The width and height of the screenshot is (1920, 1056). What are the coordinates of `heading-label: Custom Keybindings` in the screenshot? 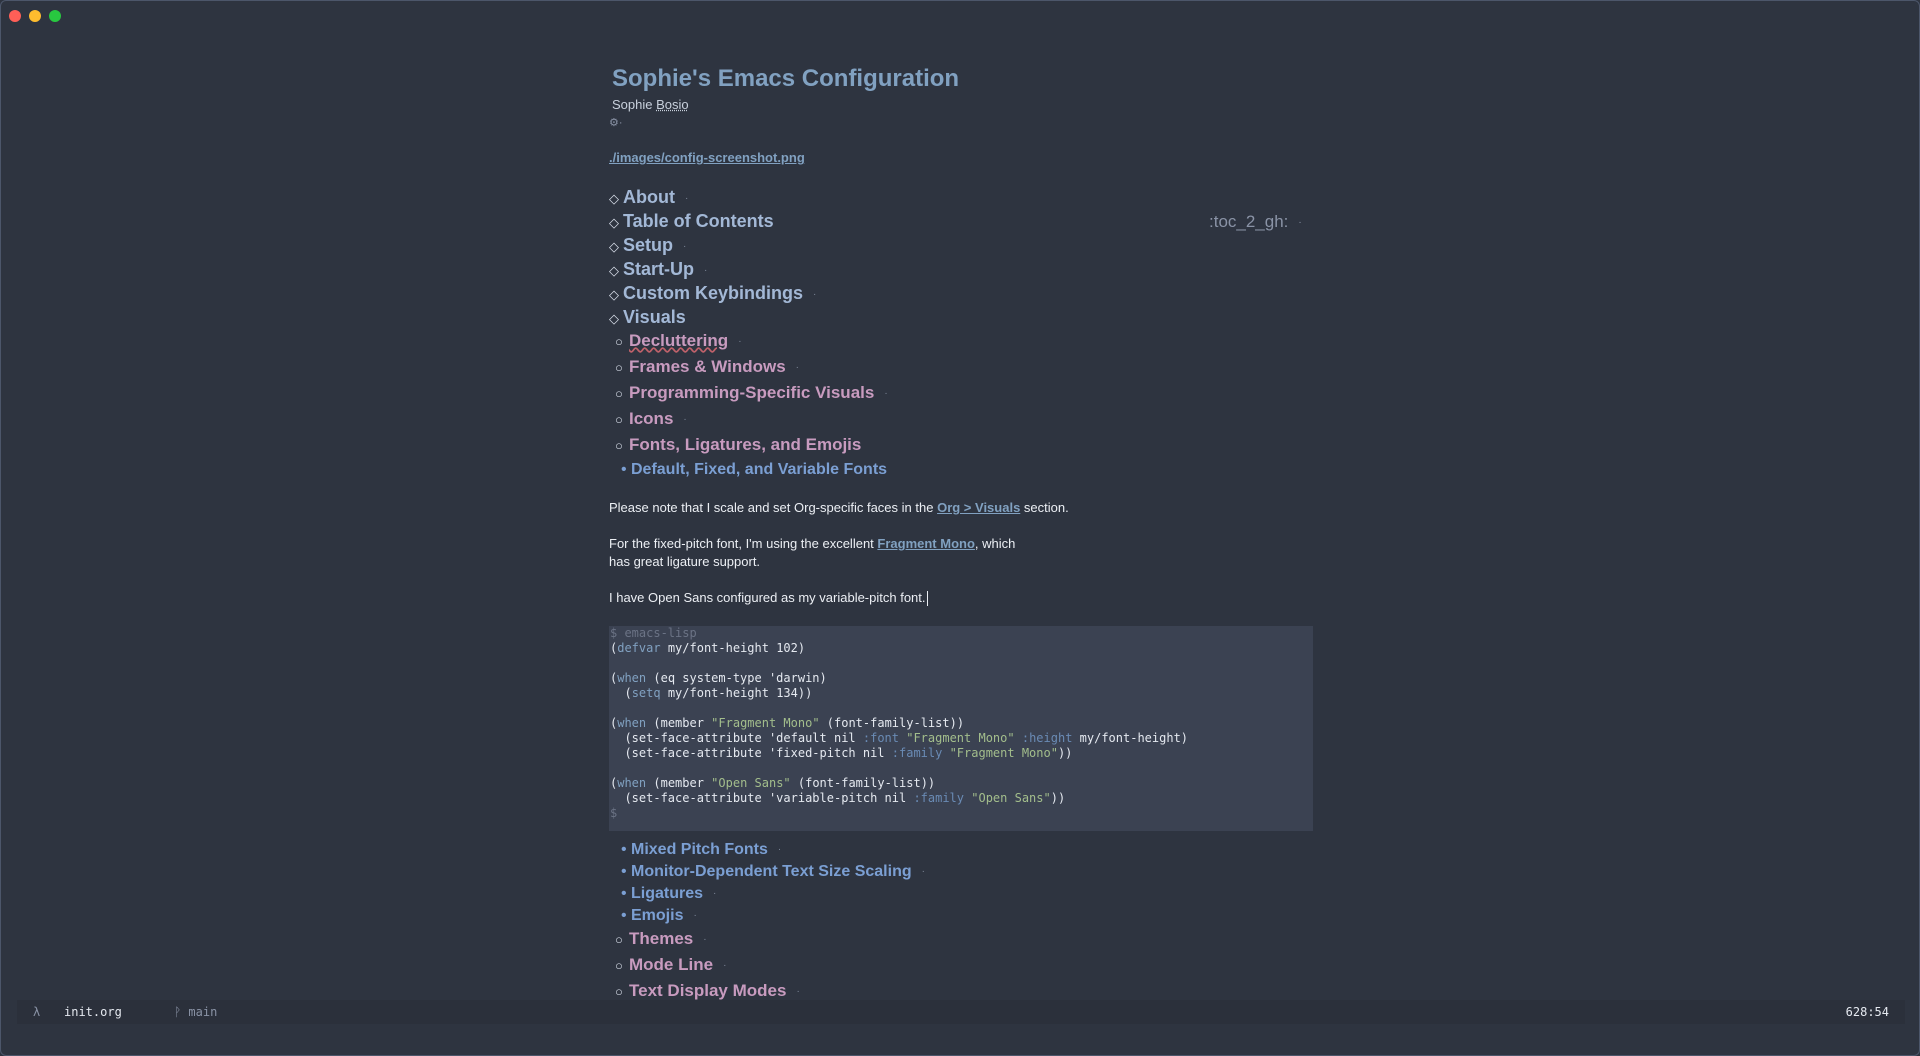 It's located at (713, 293).